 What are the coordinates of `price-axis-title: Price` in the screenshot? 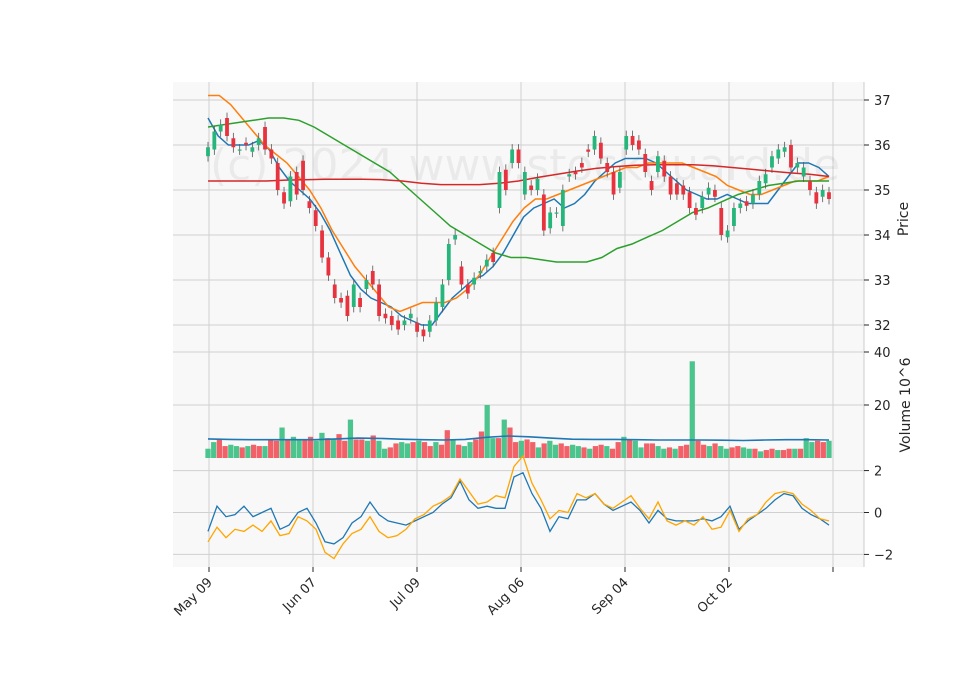 It's located at (904, 219).